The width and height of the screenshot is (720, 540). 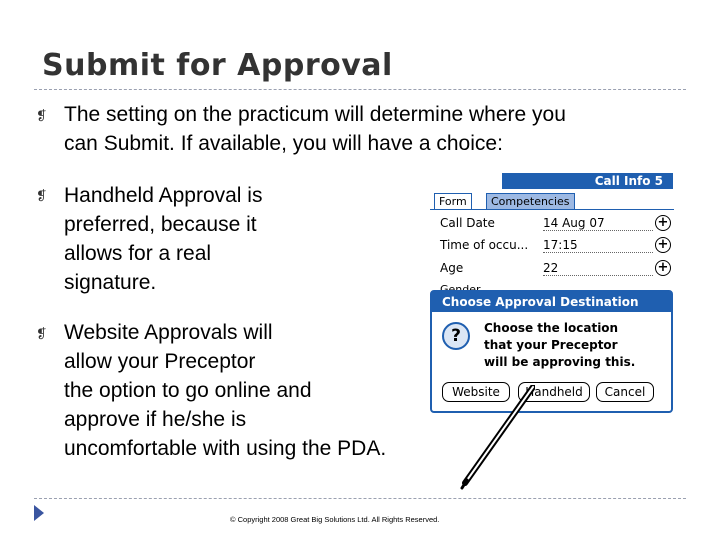 I want to click on field-value: 17:15, so click(x=598, y=245).